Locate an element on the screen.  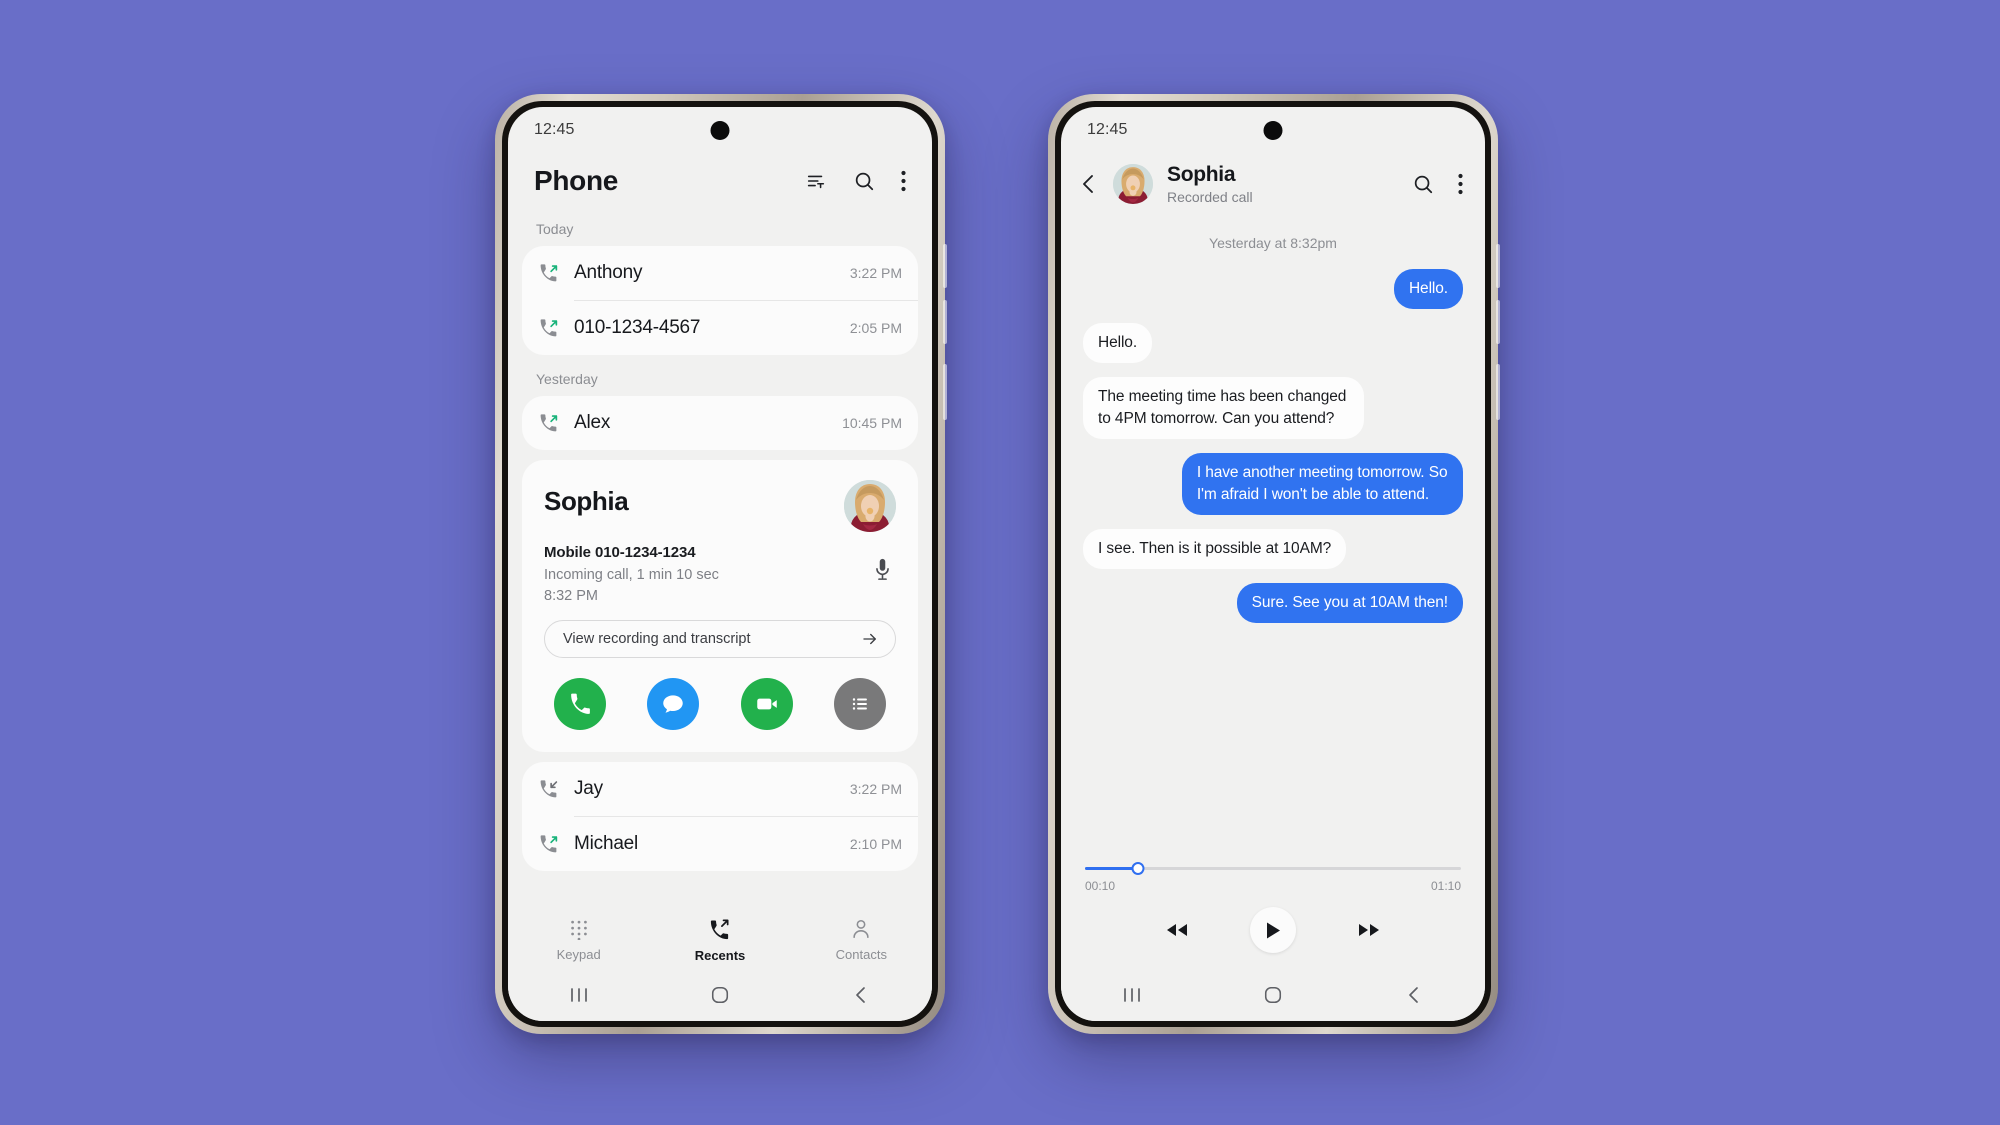
arrow-right-icon is located at coordinates (869, 639).